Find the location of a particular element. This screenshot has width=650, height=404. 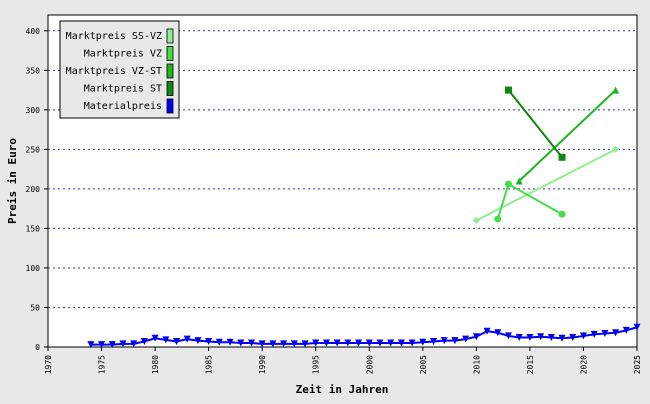

x-tick-label: 2005 is located at coordinates (423, 364).